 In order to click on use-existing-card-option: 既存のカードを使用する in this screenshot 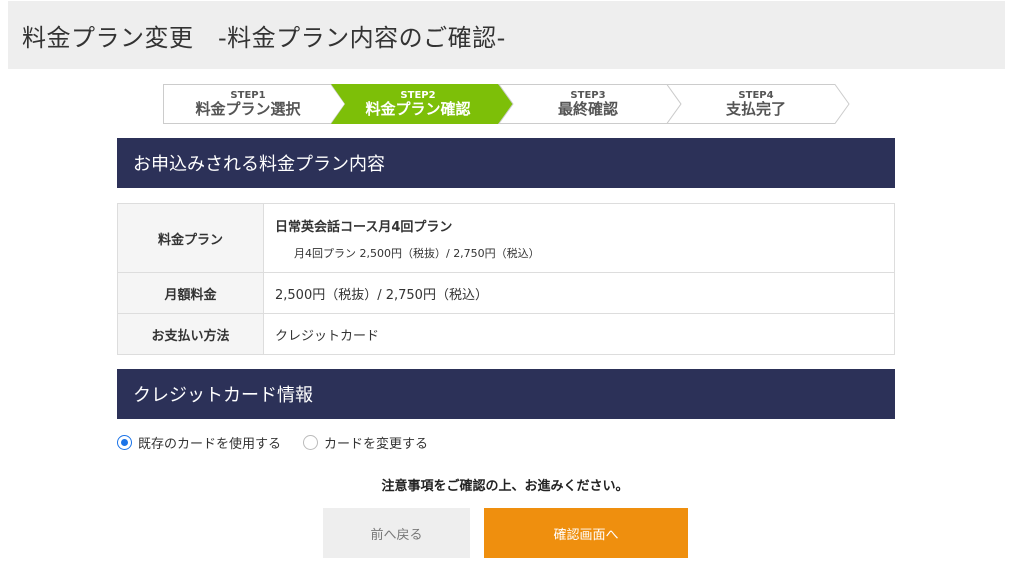, I will do `click(199, 442)`.